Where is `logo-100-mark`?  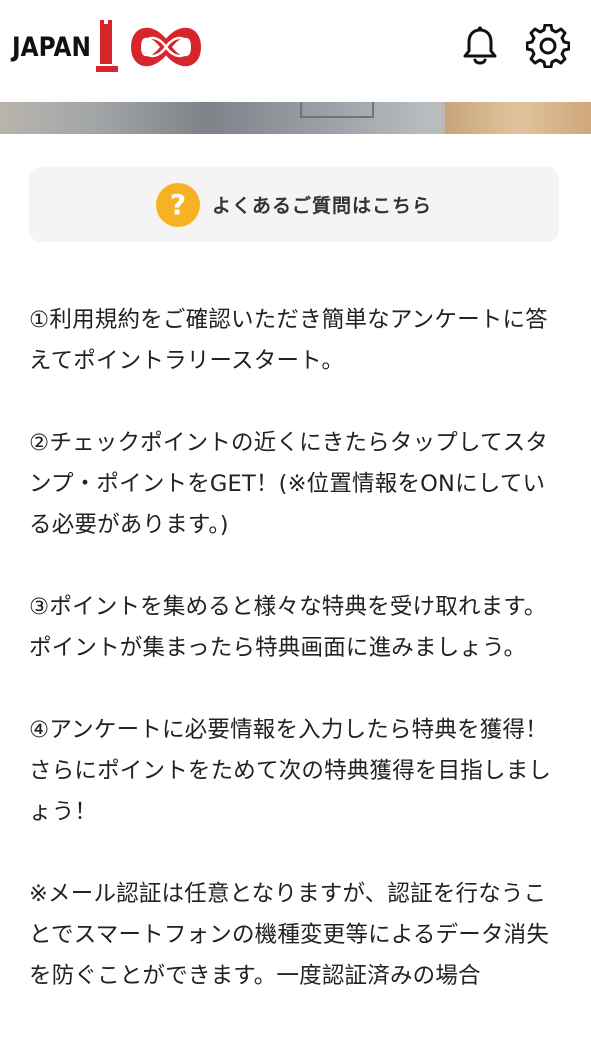 logo-100-mark is located at coordinates (148, 46).